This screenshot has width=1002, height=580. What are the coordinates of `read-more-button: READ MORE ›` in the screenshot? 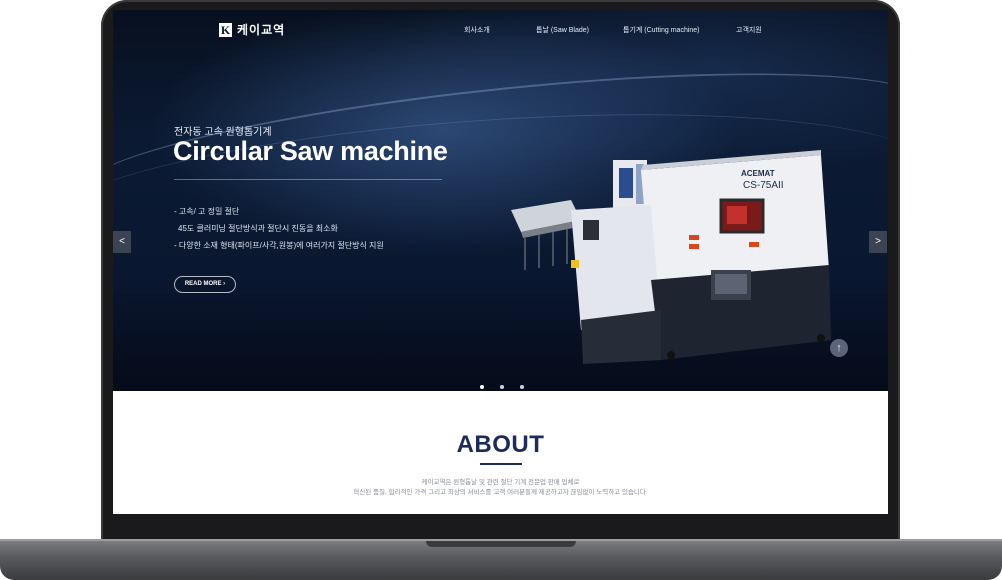 It's located at (205, 284).